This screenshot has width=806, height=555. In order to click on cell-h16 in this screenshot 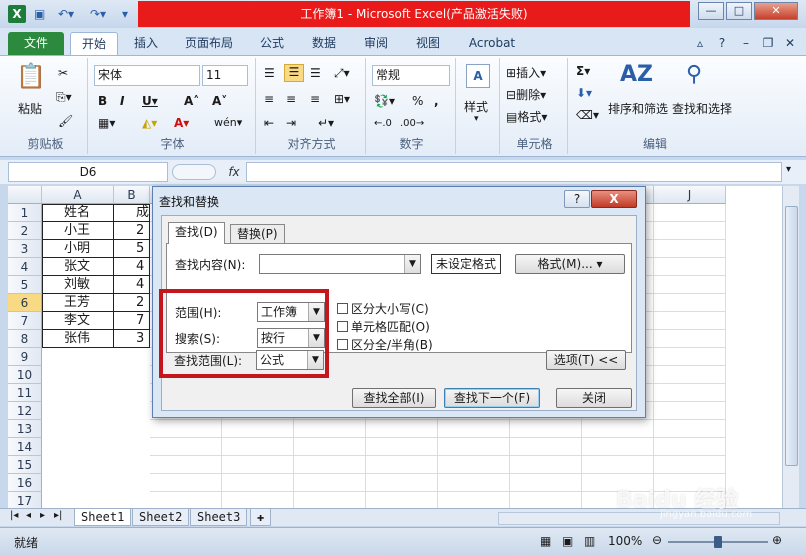, I will do `click(546, 483)`.